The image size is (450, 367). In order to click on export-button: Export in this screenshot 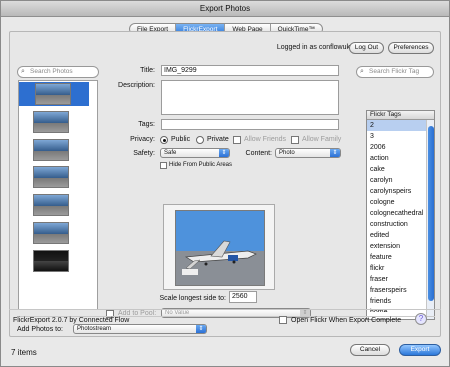, I will do `click(420, 350)`.